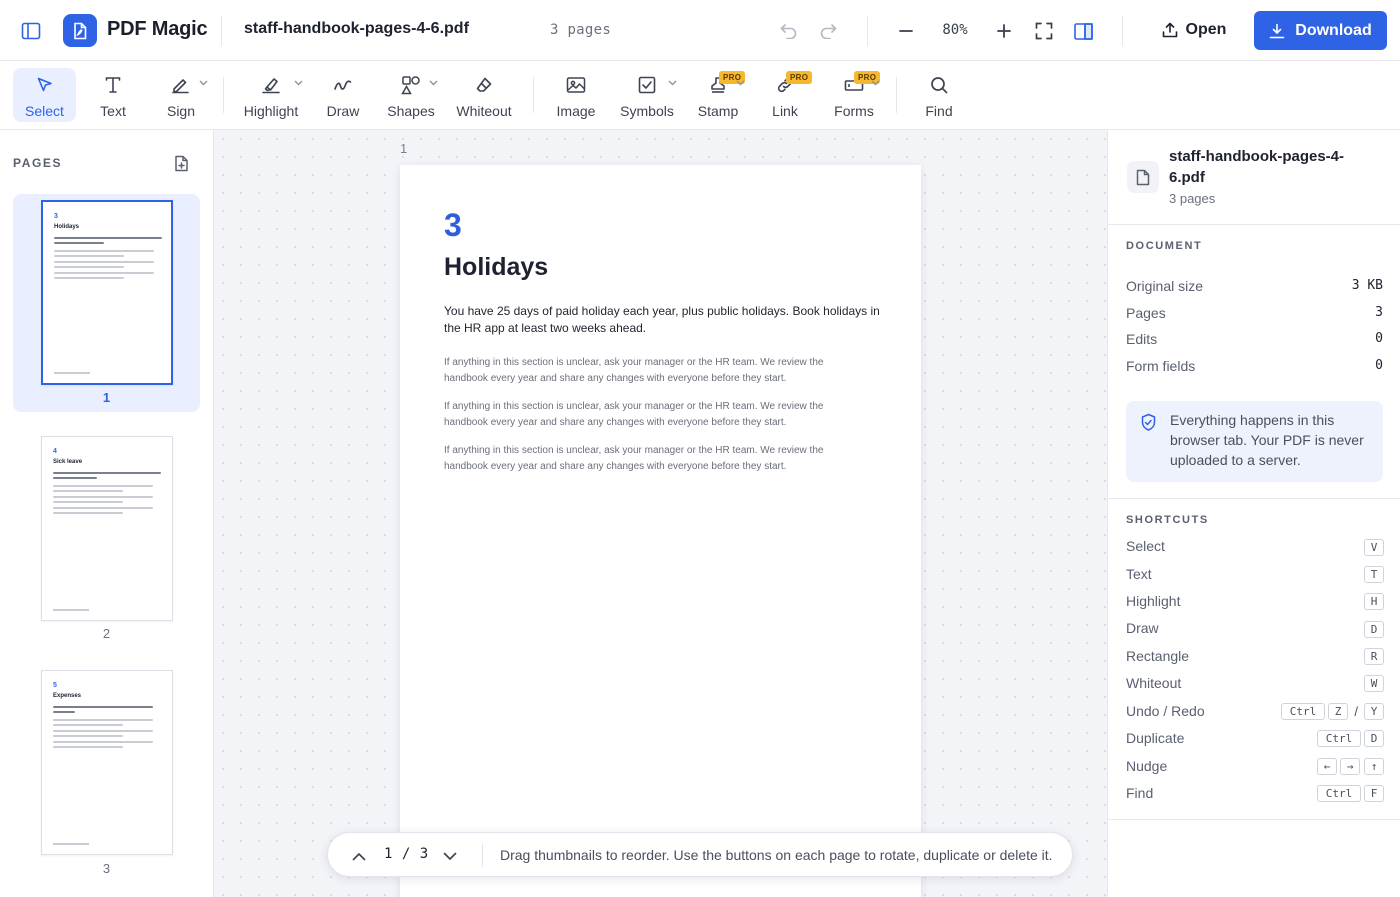  Describe the element at coordinates (1374, 793) in the screenshot. I see `key-badge: F` at that location.